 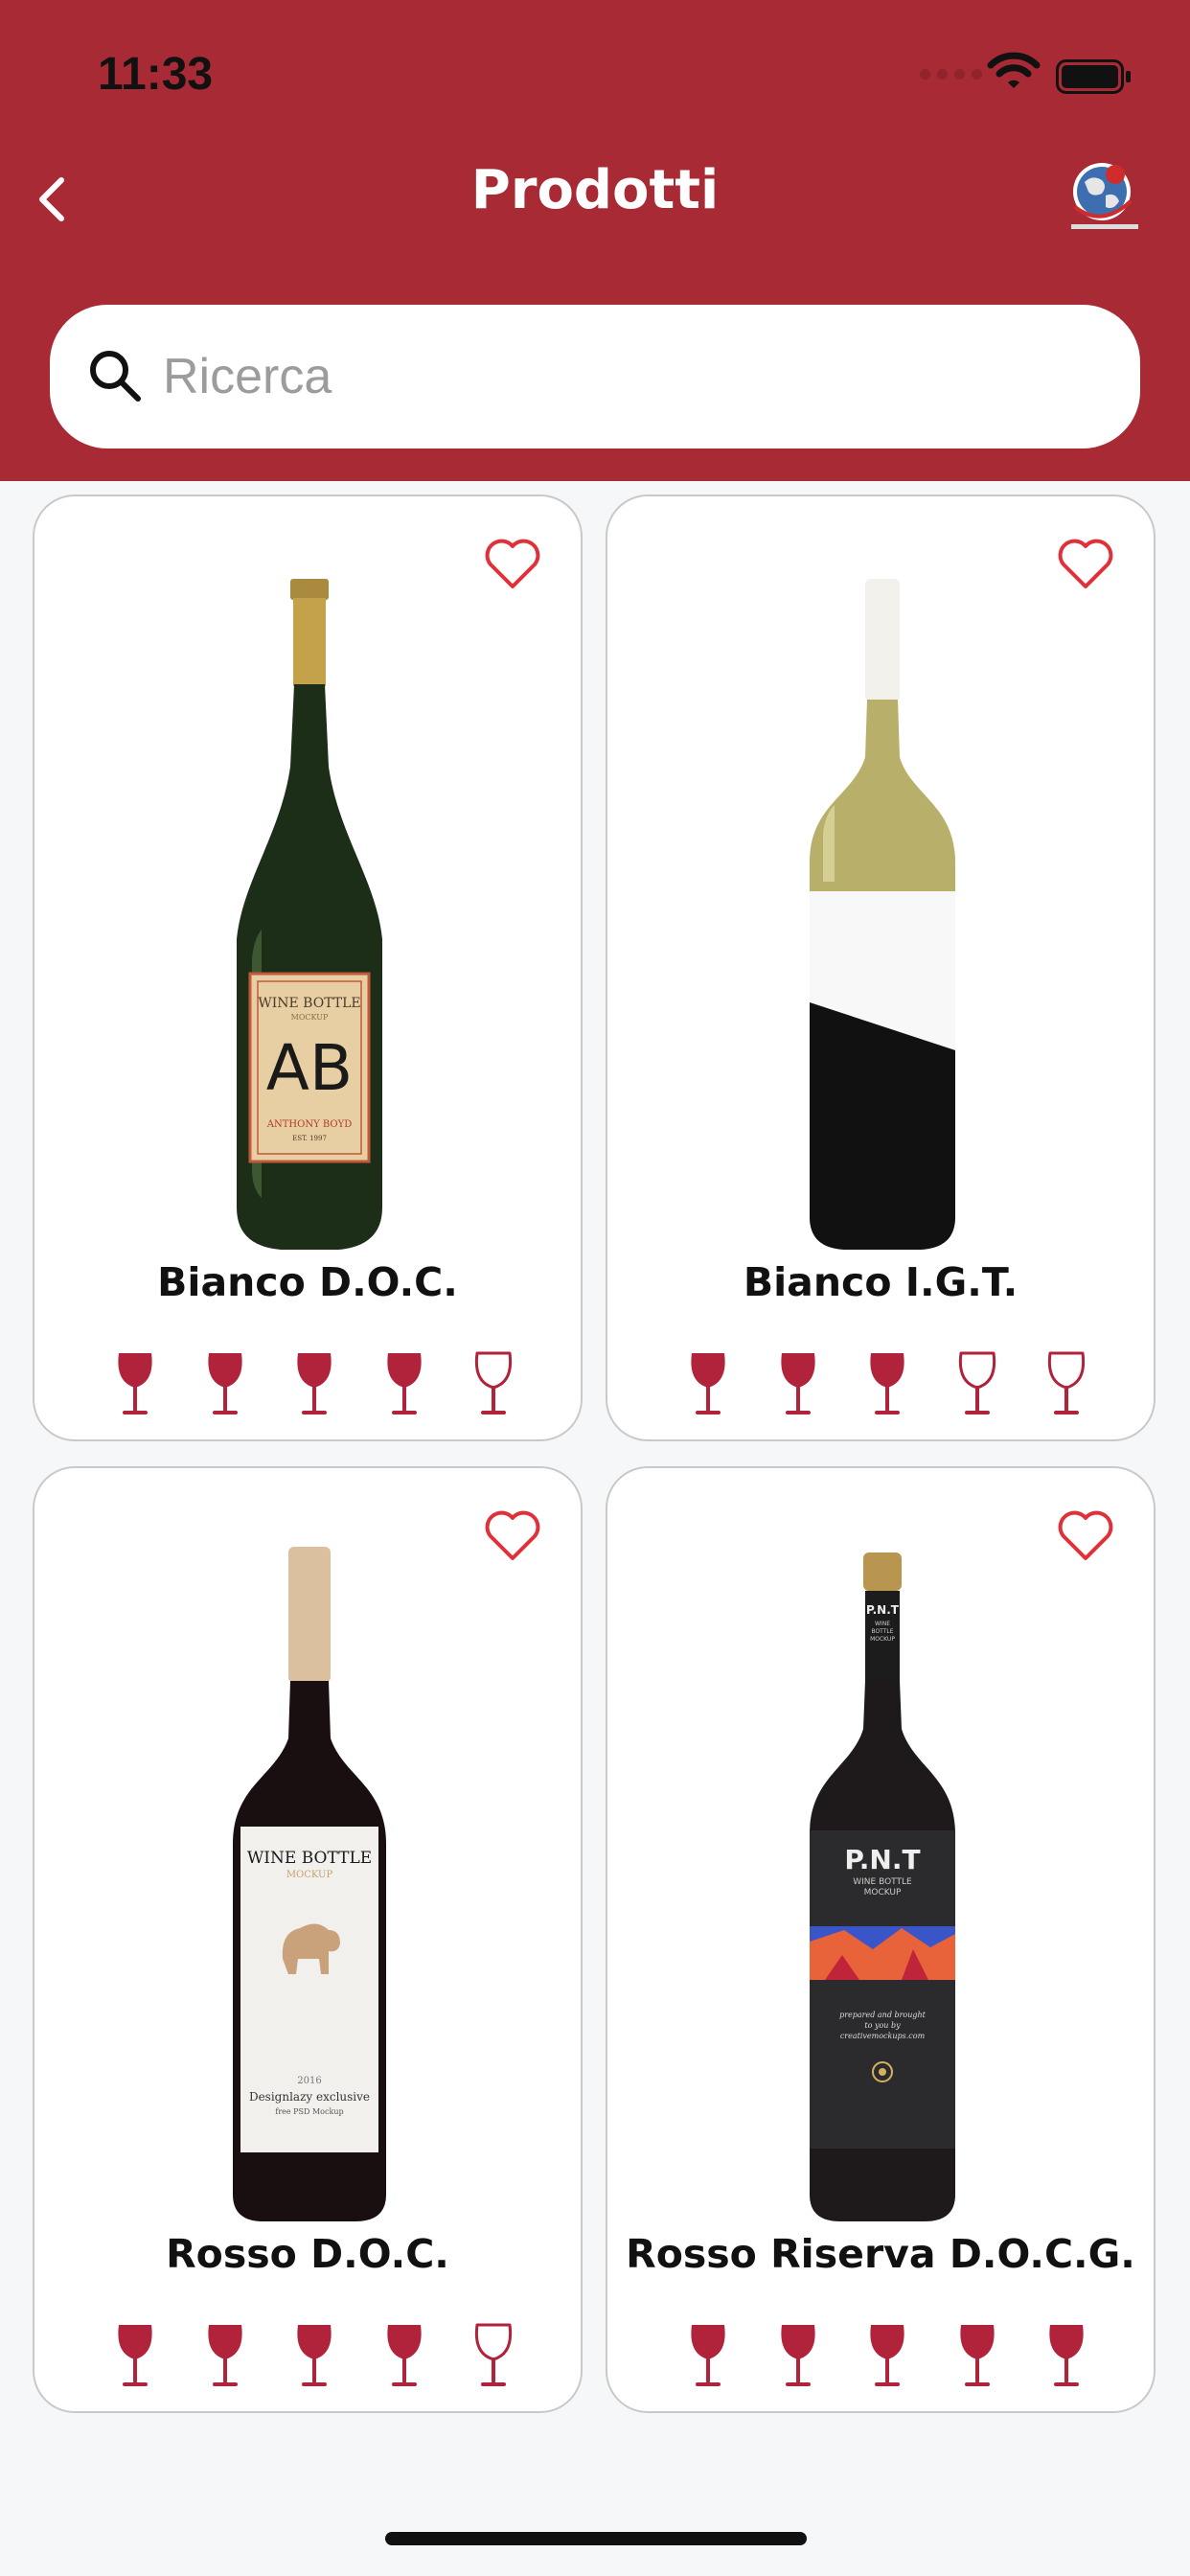 I want to click on bottle-label-brand: P.N.T, so click(x=882, y=1859).